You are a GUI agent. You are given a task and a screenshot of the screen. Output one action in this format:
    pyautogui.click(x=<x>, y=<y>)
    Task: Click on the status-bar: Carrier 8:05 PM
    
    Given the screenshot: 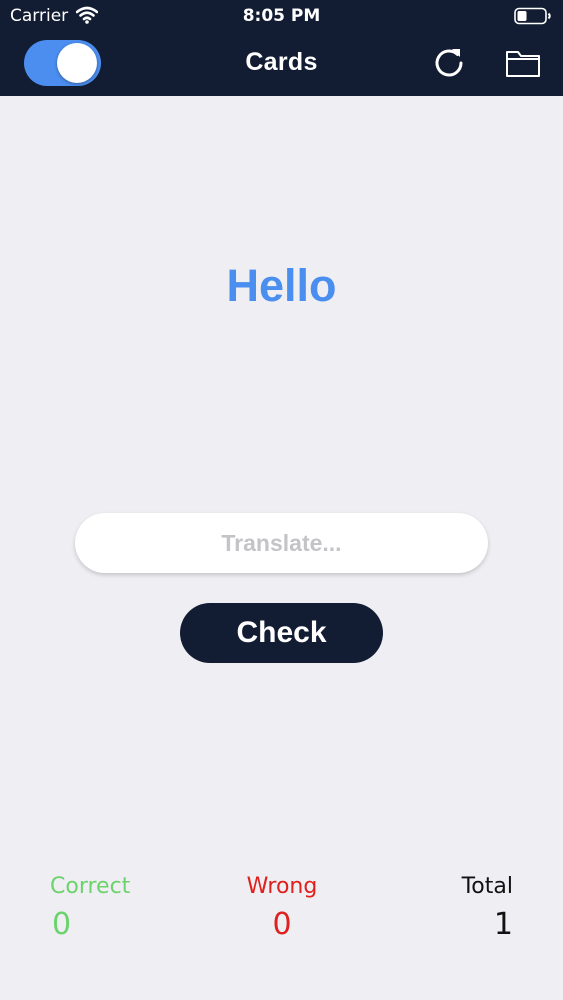 What is the action you would take?
    pyautogui.click(x=281, y=16)
    